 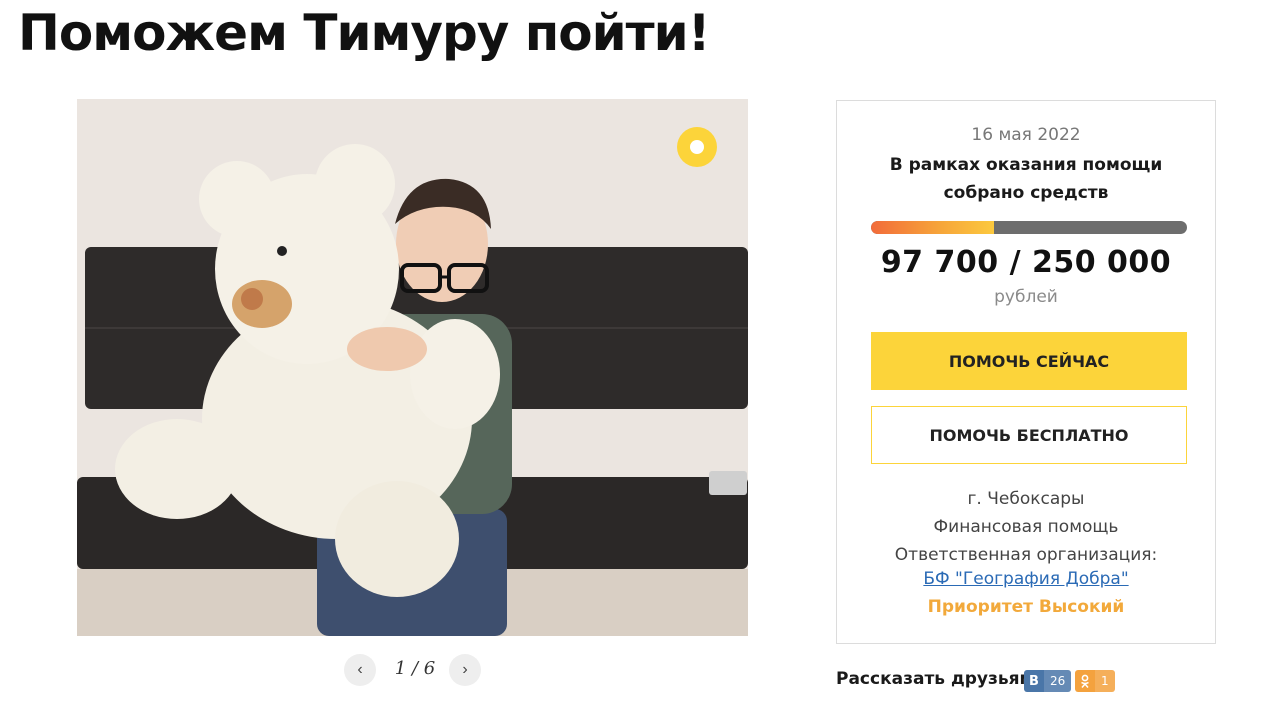 I want to click on currency-label: рублей, so click(x=1026, y=297).